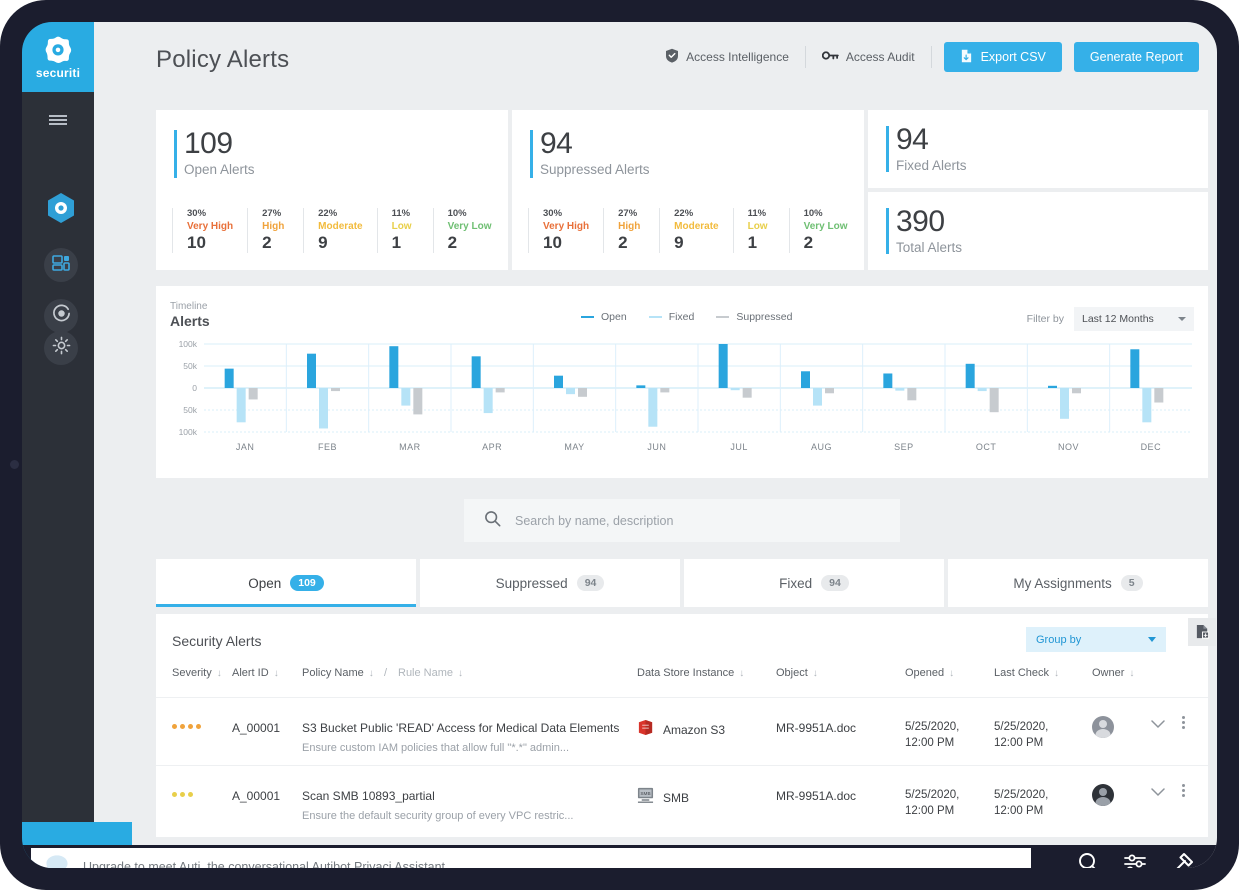 Image resolution: width=1239 pixels, height=890 pixels. I want to click on group-by-select: Group by, so click(1096, 639).